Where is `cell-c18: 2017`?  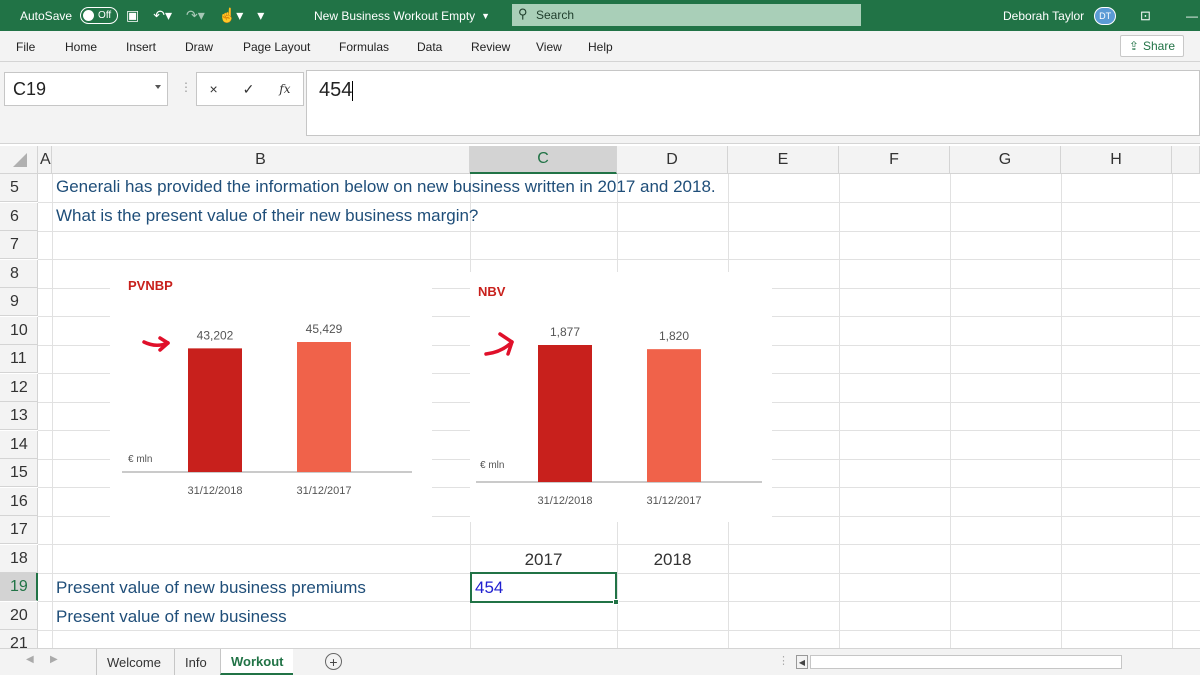
cell-c18: 2017 is located at coordinates (543, 560).